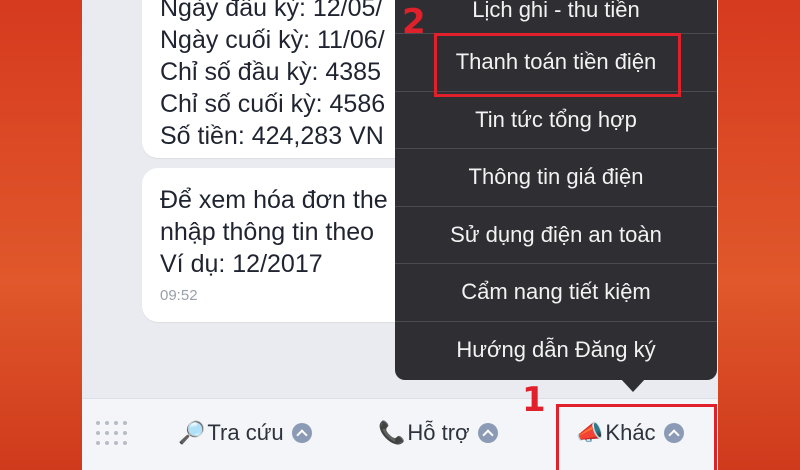  I want to click on step-number-1: 1, so click(534, 400).